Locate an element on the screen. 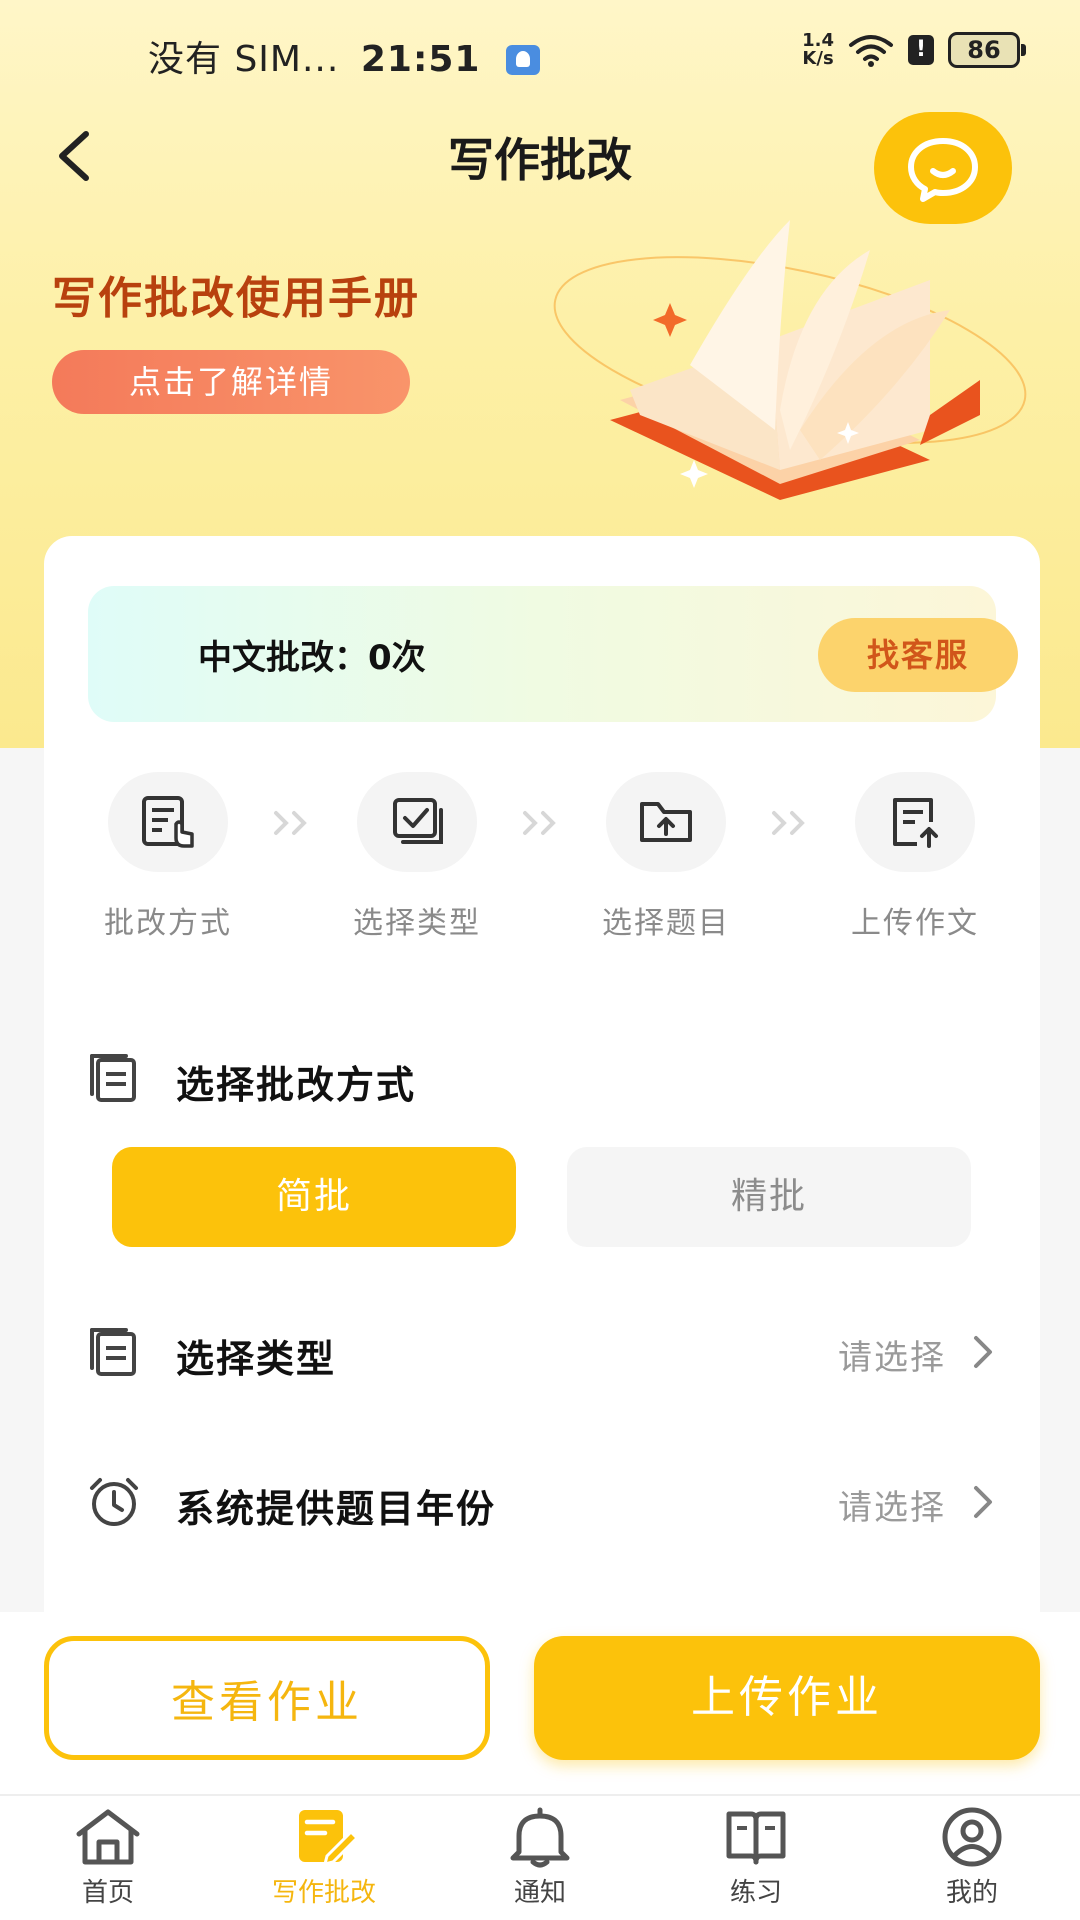 The width and height of the screenshot is (1080, 1920). clock: 21:51 is located at coordinates (420, 59).